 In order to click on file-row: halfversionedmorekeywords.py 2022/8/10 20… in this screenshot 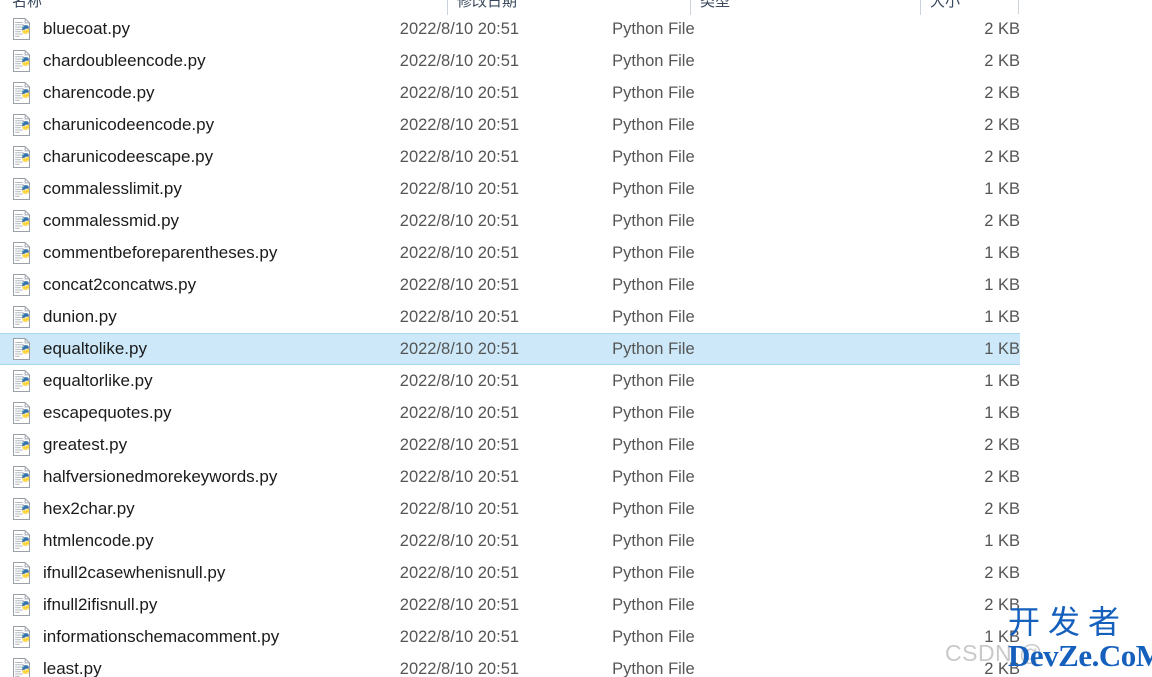, I will do `click(510, 477)`.